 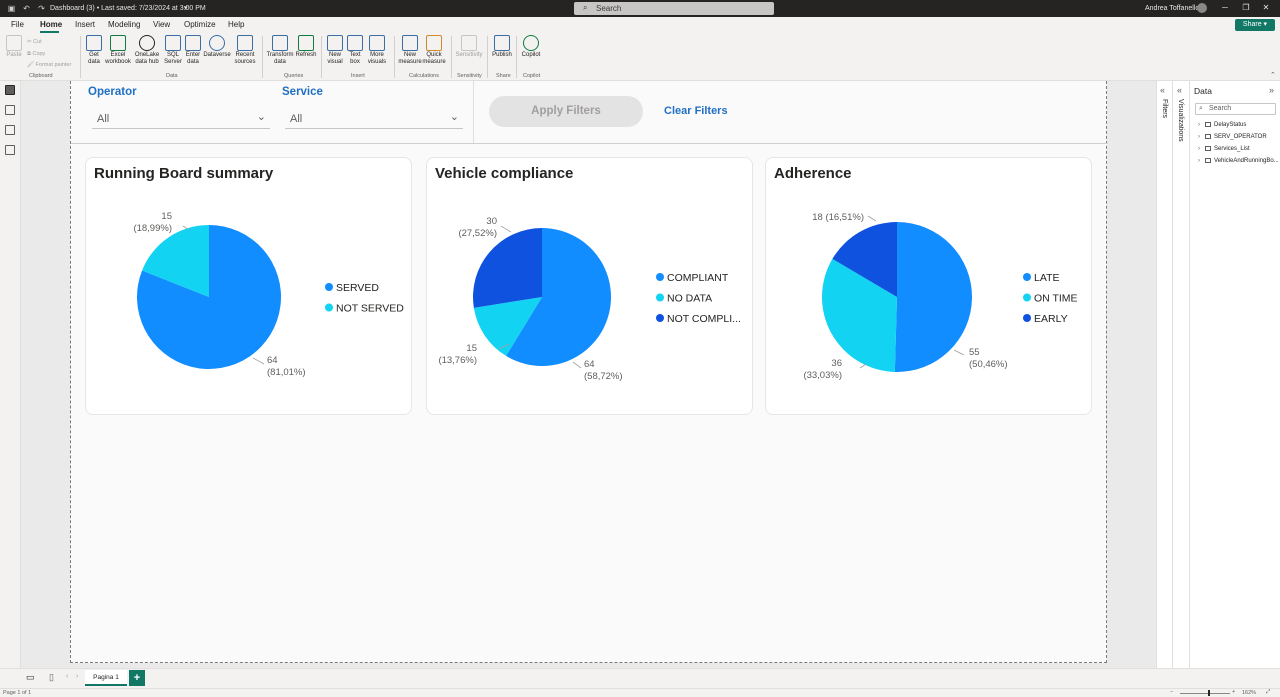 I want to click on data-label-not-compliant-count: 30, so click(x=491, y=221).